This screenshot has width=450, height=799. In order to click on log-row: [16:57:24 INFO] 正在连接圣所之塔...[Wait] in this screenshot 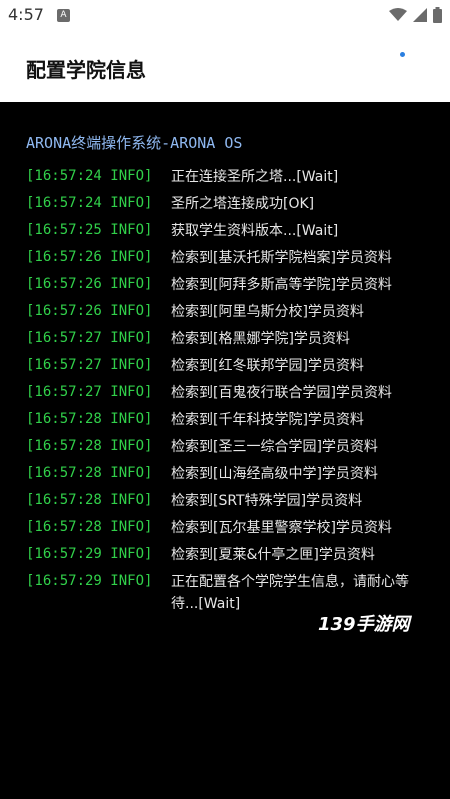, I will do `click(231, 179)`.